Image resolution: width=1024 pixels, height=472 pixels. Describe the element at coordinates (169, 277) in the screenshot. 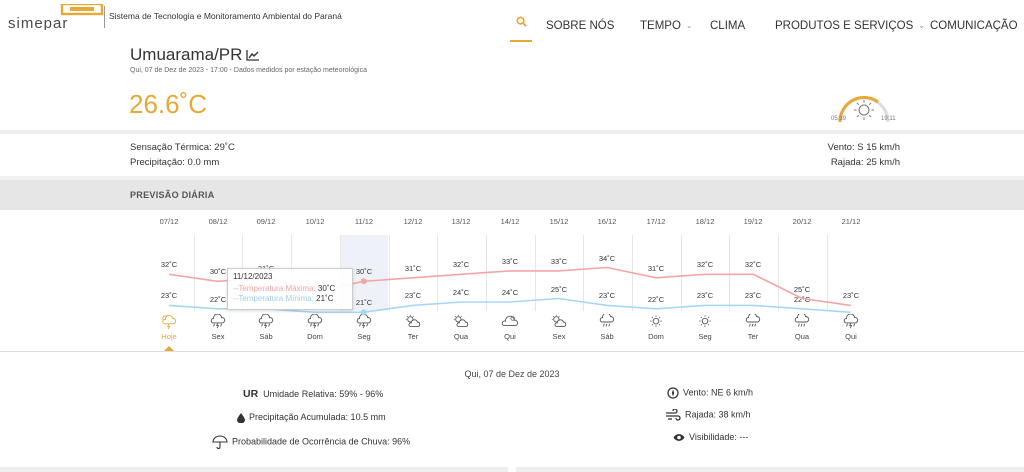

I see `forecast-day: 07/12 32˚C 23˚C Hoje` at that location.